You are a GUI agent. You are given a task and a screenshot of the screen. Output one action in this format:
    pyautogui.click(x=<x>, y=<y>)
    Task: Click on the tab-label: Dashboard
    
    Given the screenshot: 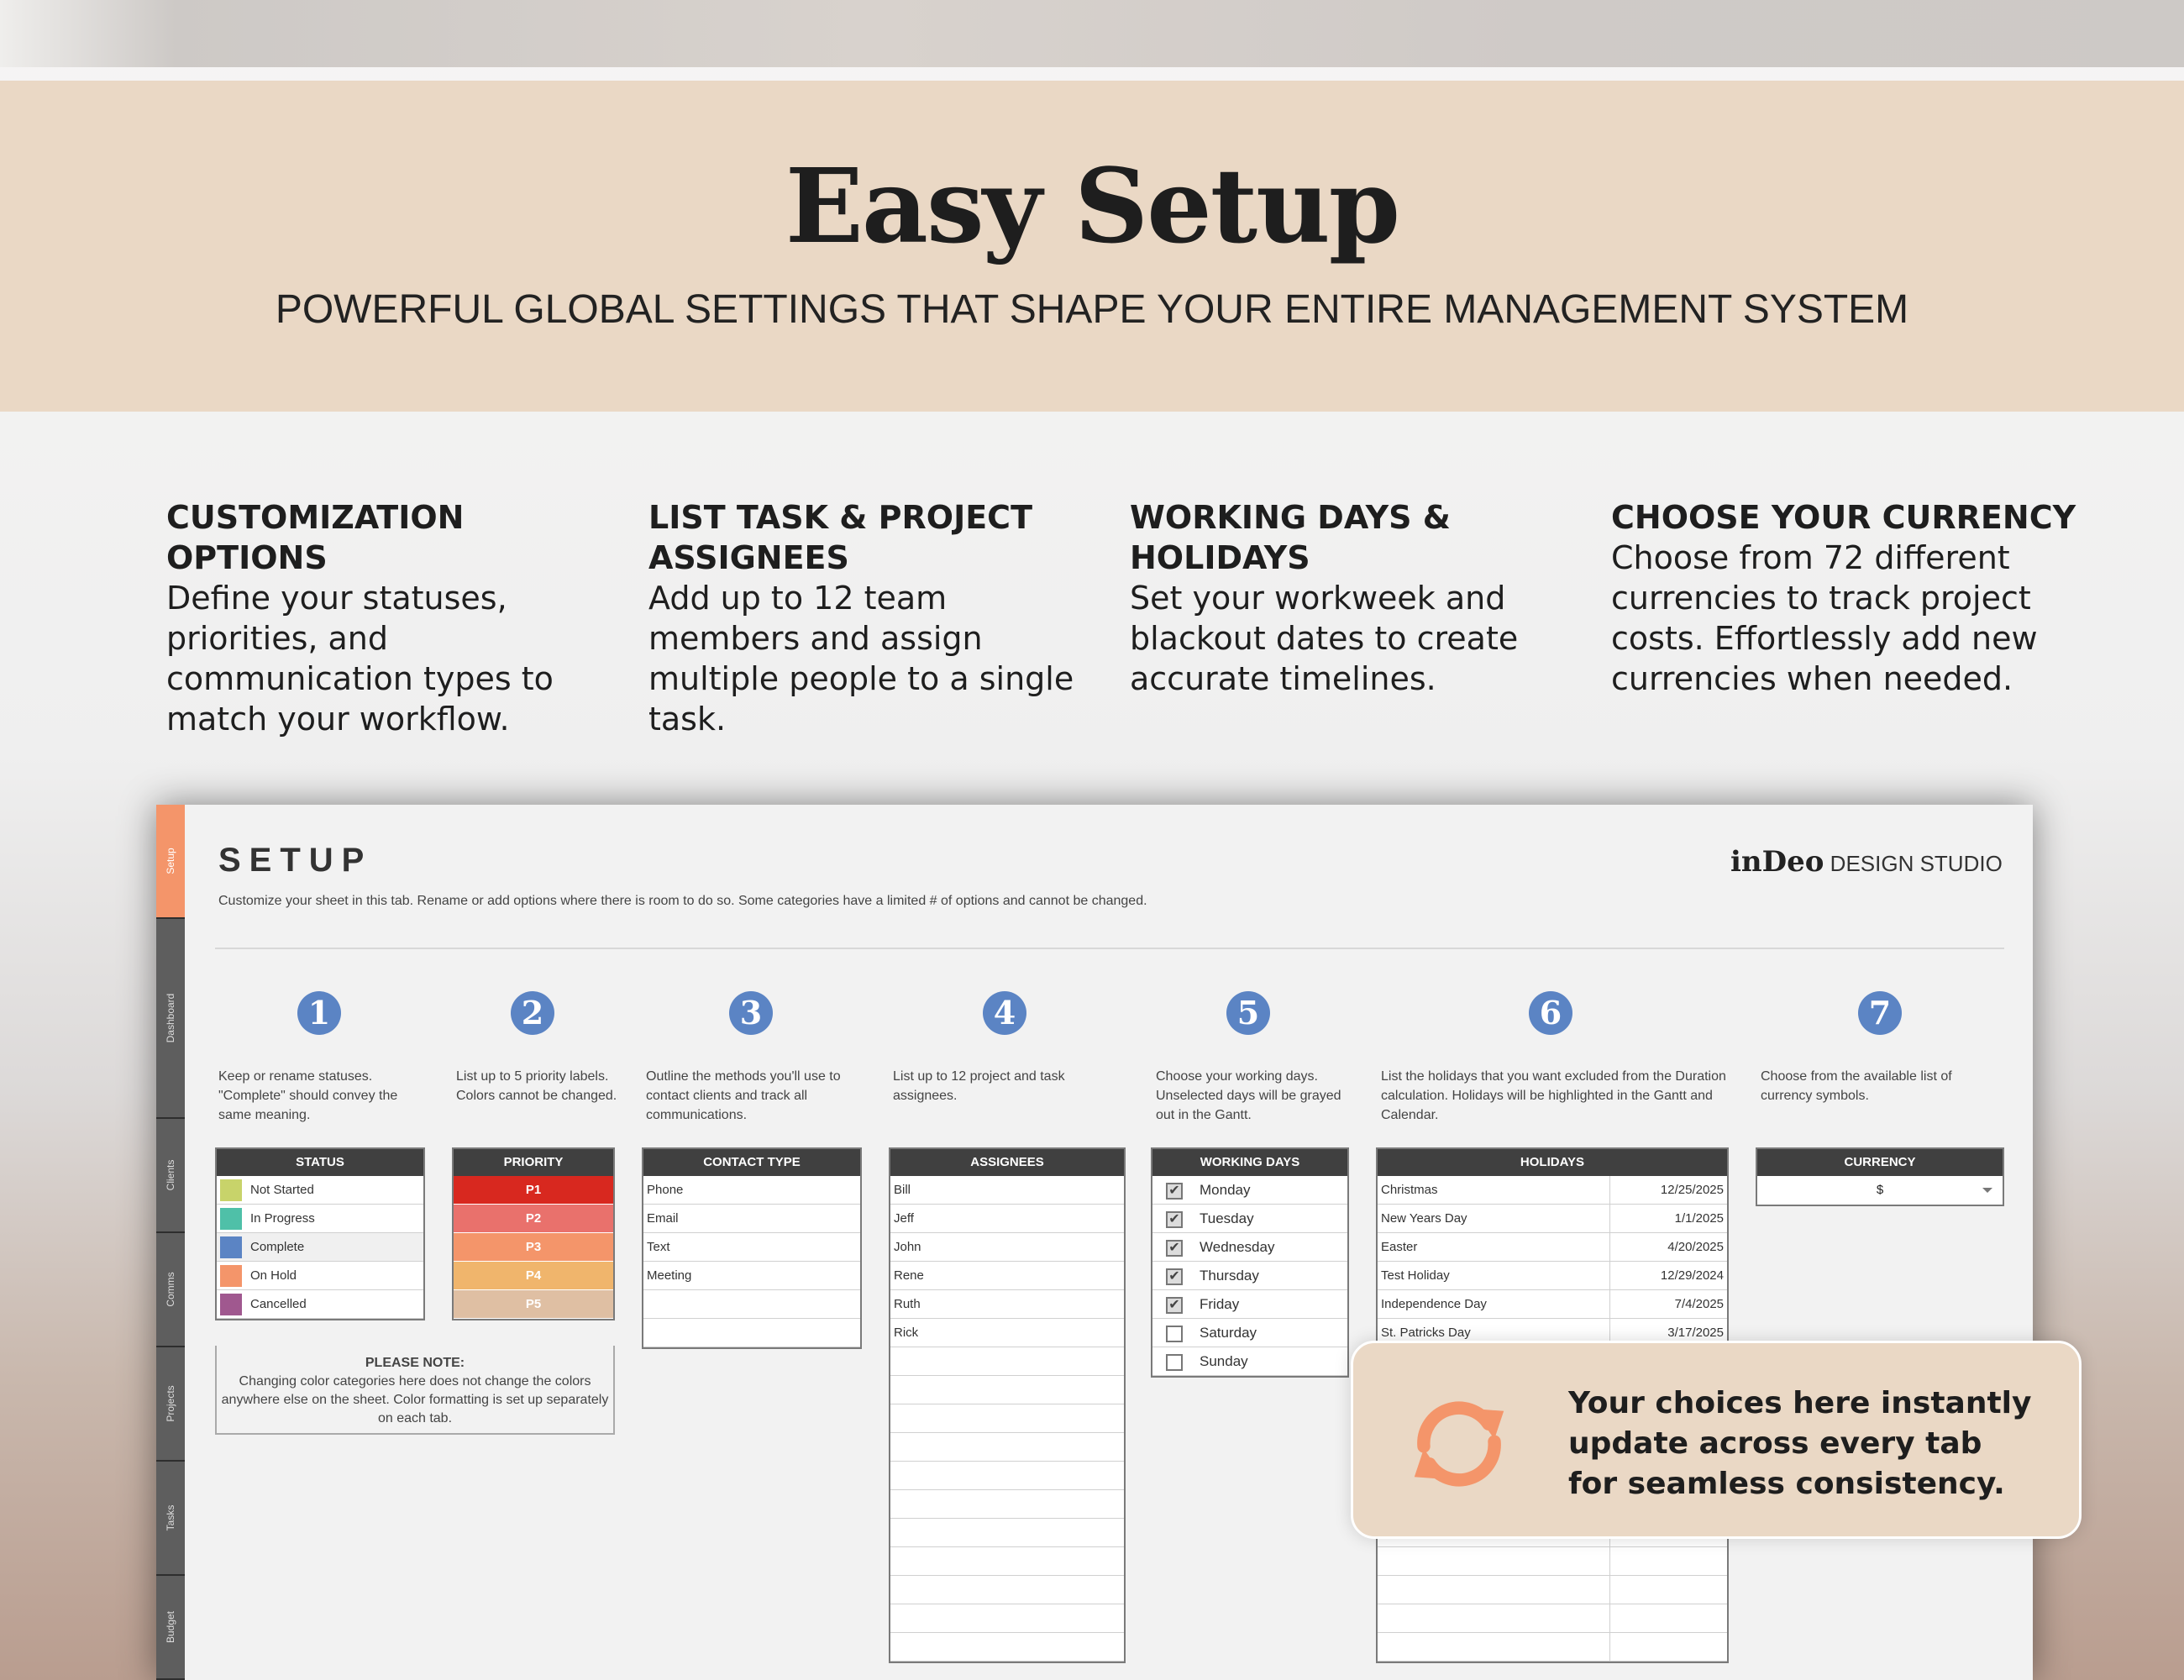 What is the action you would take?
    pyautogui.click(x=170, y=1018)
    